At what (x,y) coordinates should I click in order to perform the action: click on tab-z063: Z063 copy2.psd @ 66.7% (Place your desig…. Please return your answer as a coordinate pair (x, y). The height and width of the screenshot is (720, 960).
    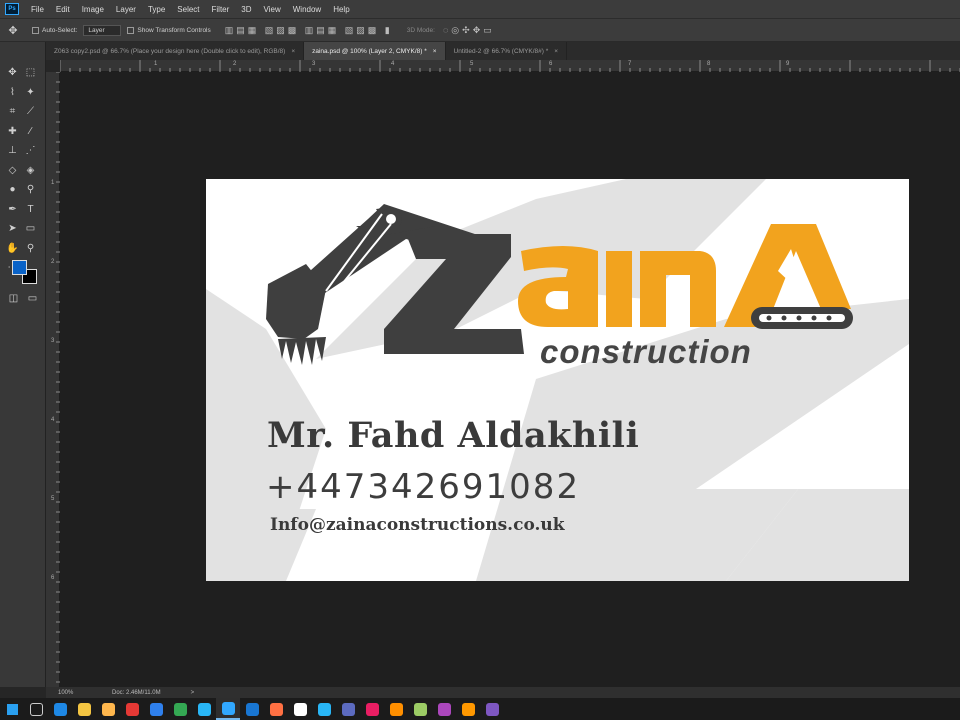
    Looking at the image, I should click on (175, 51).